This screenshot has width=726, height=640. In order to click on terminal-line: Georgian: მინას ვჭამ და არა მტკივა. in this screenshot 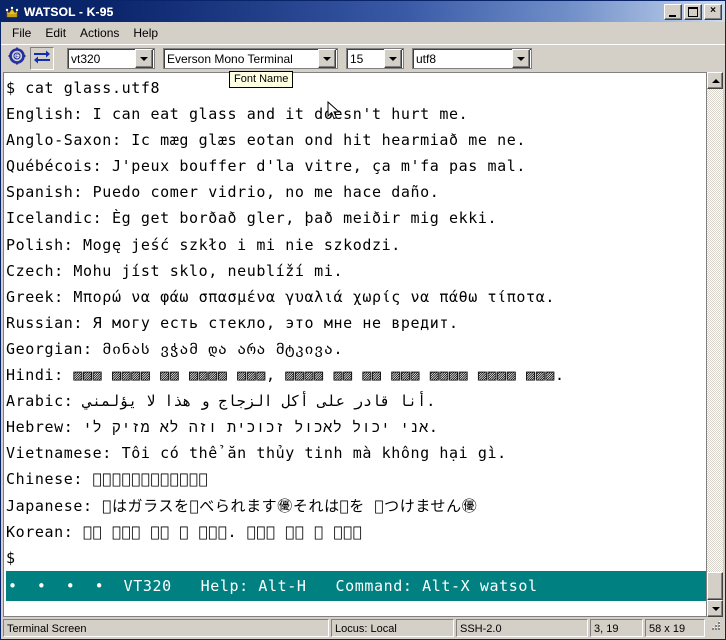, I will do `click(175, 348)`.